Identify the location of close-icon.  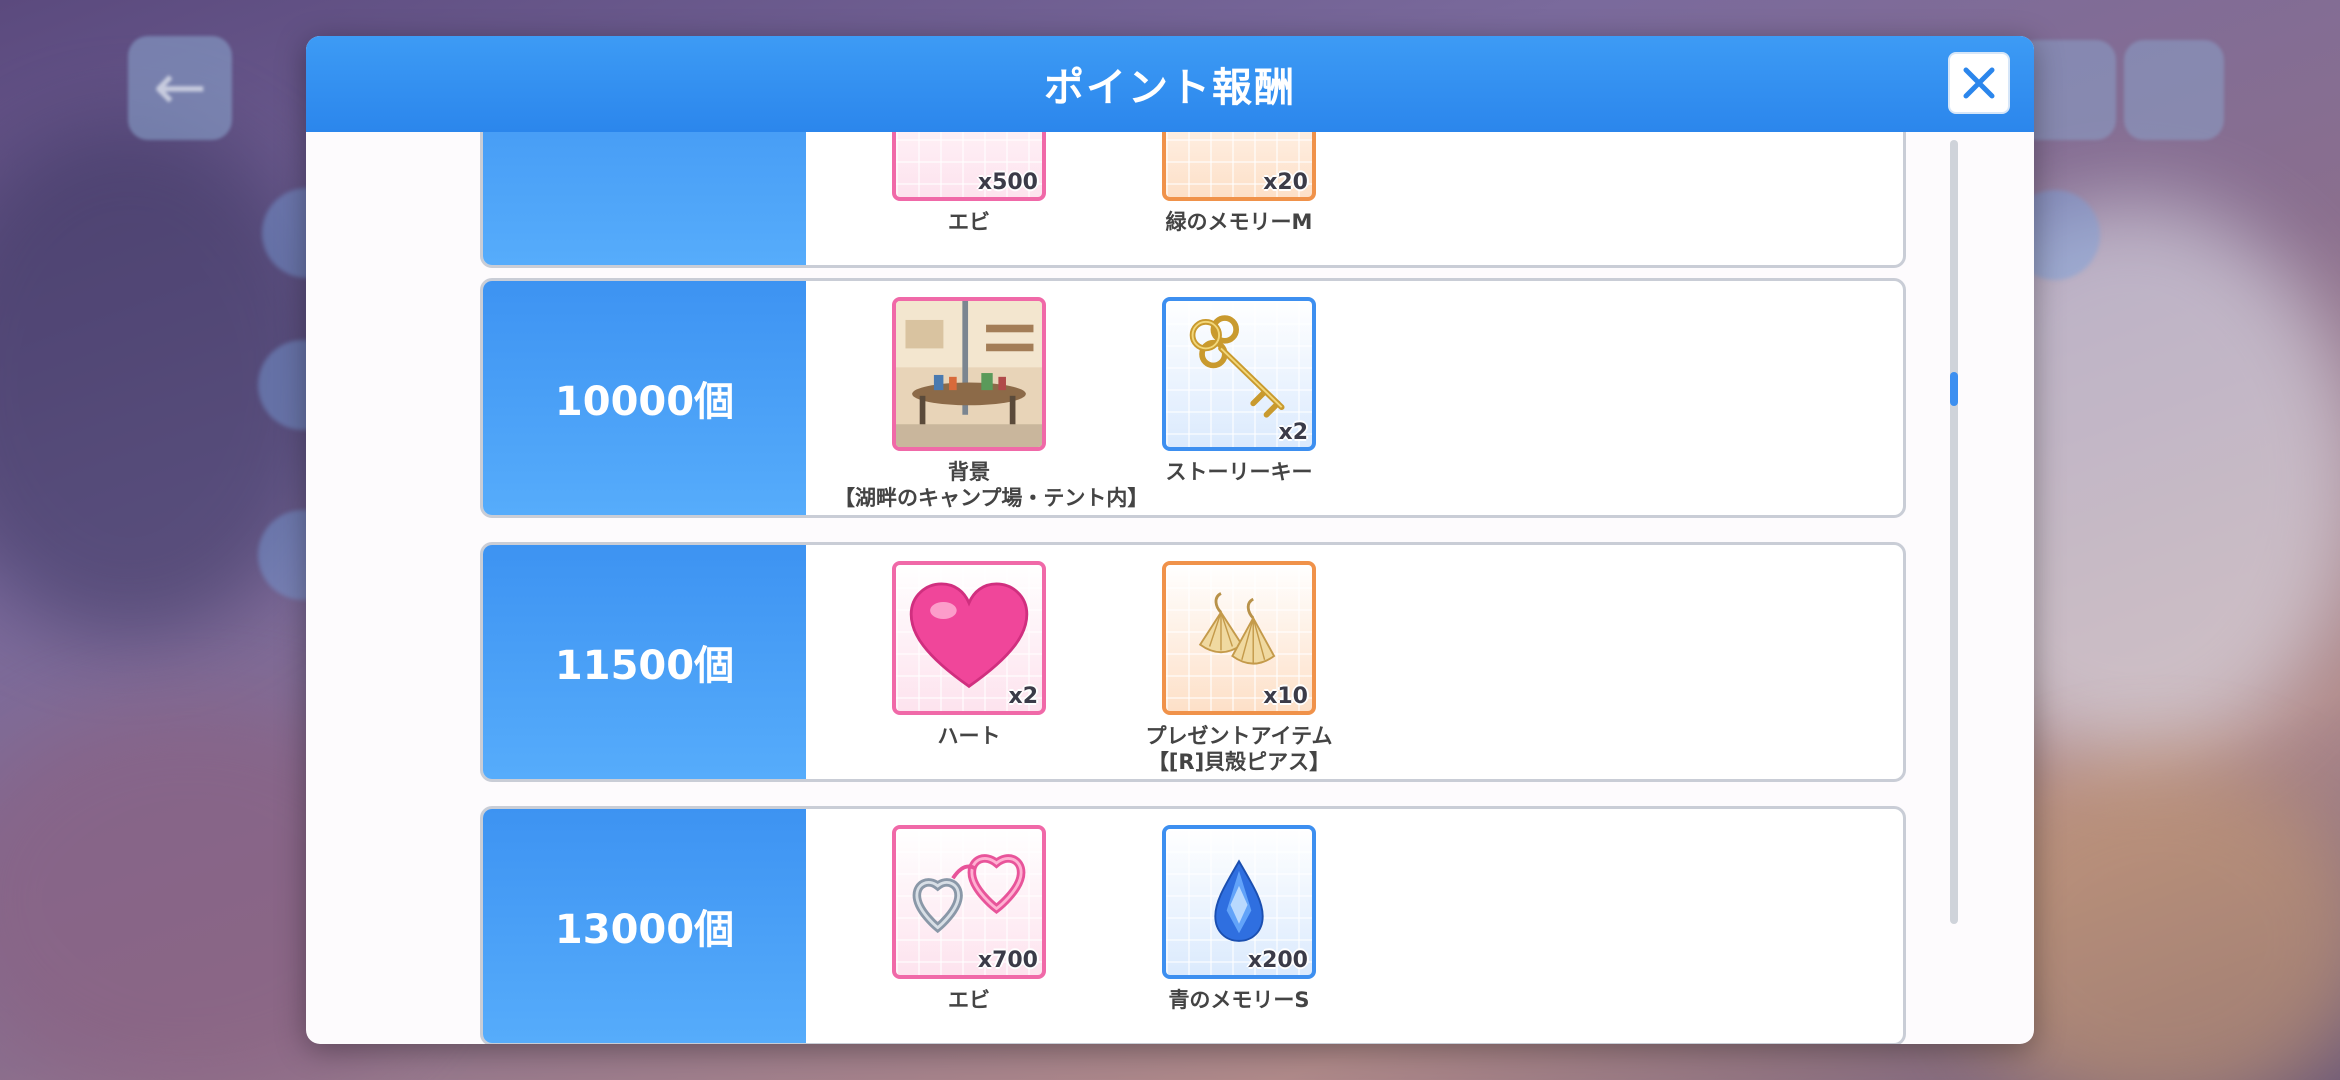
(1979, 83).